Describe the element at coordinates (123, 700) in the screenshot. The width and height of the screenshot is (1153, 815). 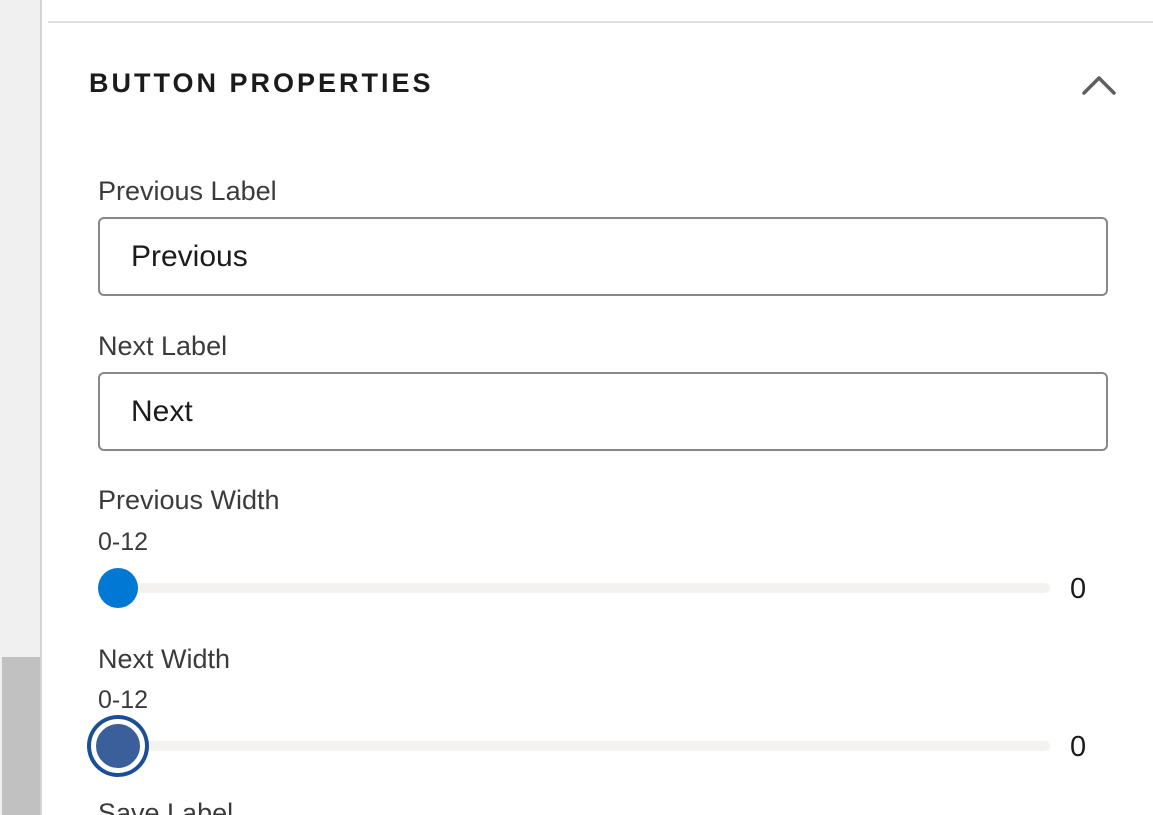
I see `next-width-range-hint: 0-12` at that location.